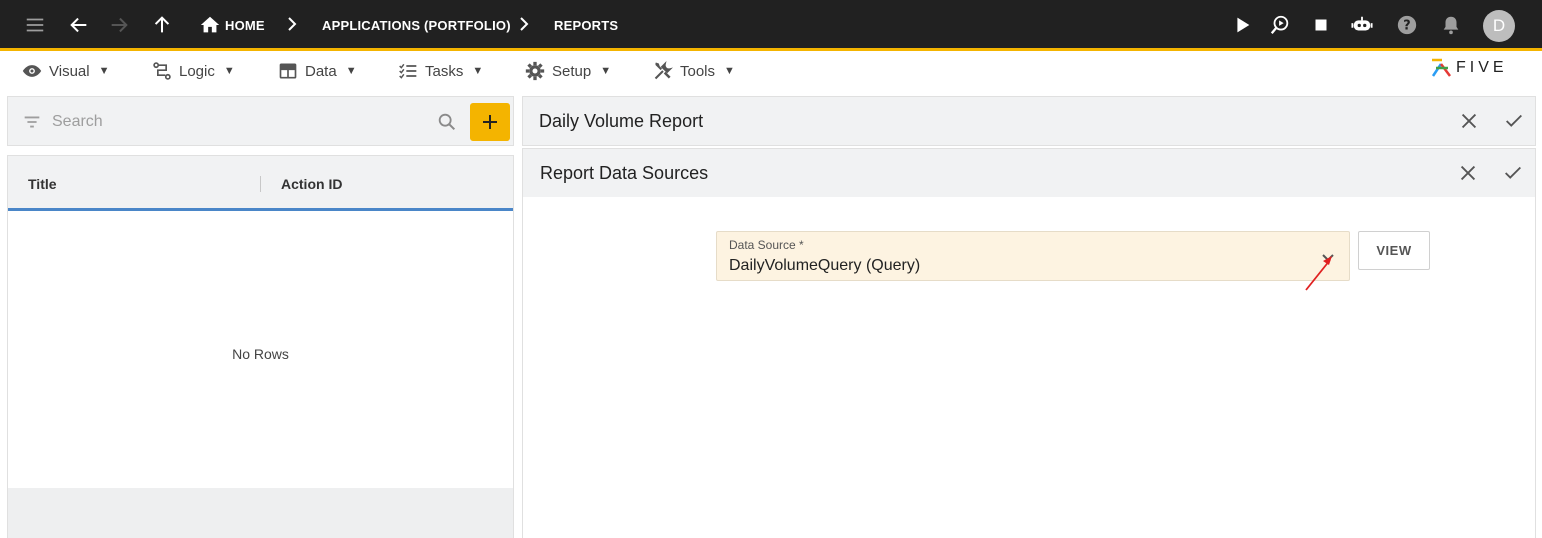  What do you see at coordinates (572, 71) in the screenshot?
I see `menu-setup-label: Setup` at bounding box center [572, 71].